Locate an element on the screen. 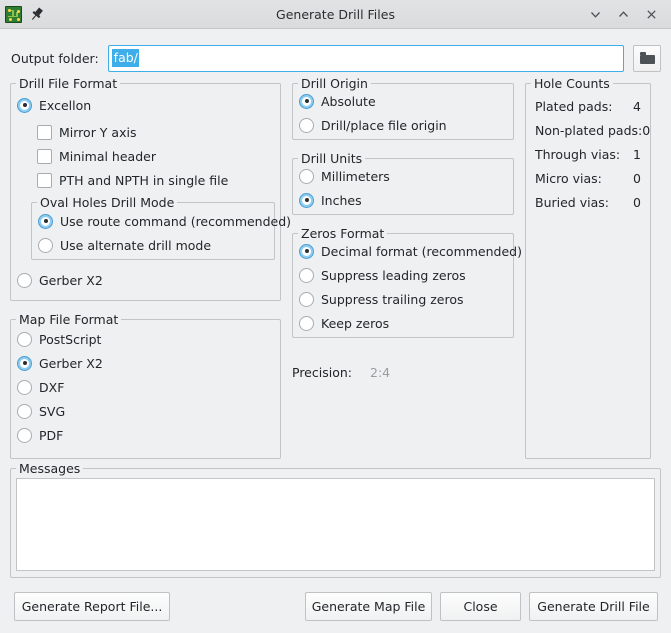  radio-map-pdf: PDF is located at coordinates (40, 435).